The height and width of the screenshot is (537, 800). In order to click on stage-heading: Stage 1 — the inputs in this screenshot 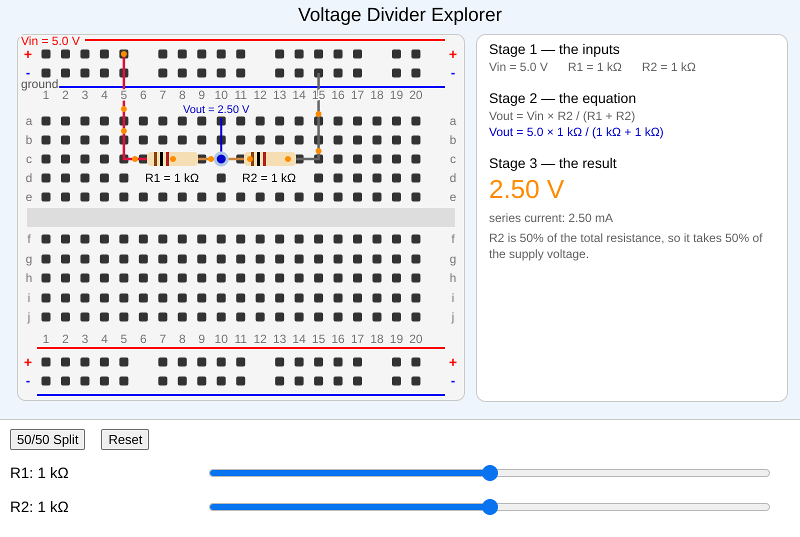, I will do `click(555, 49)`.